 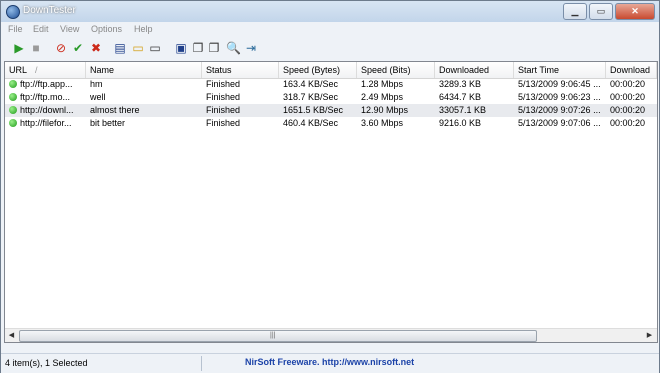 I want to click on window-title: DownTester, so click(x=49, y=10).